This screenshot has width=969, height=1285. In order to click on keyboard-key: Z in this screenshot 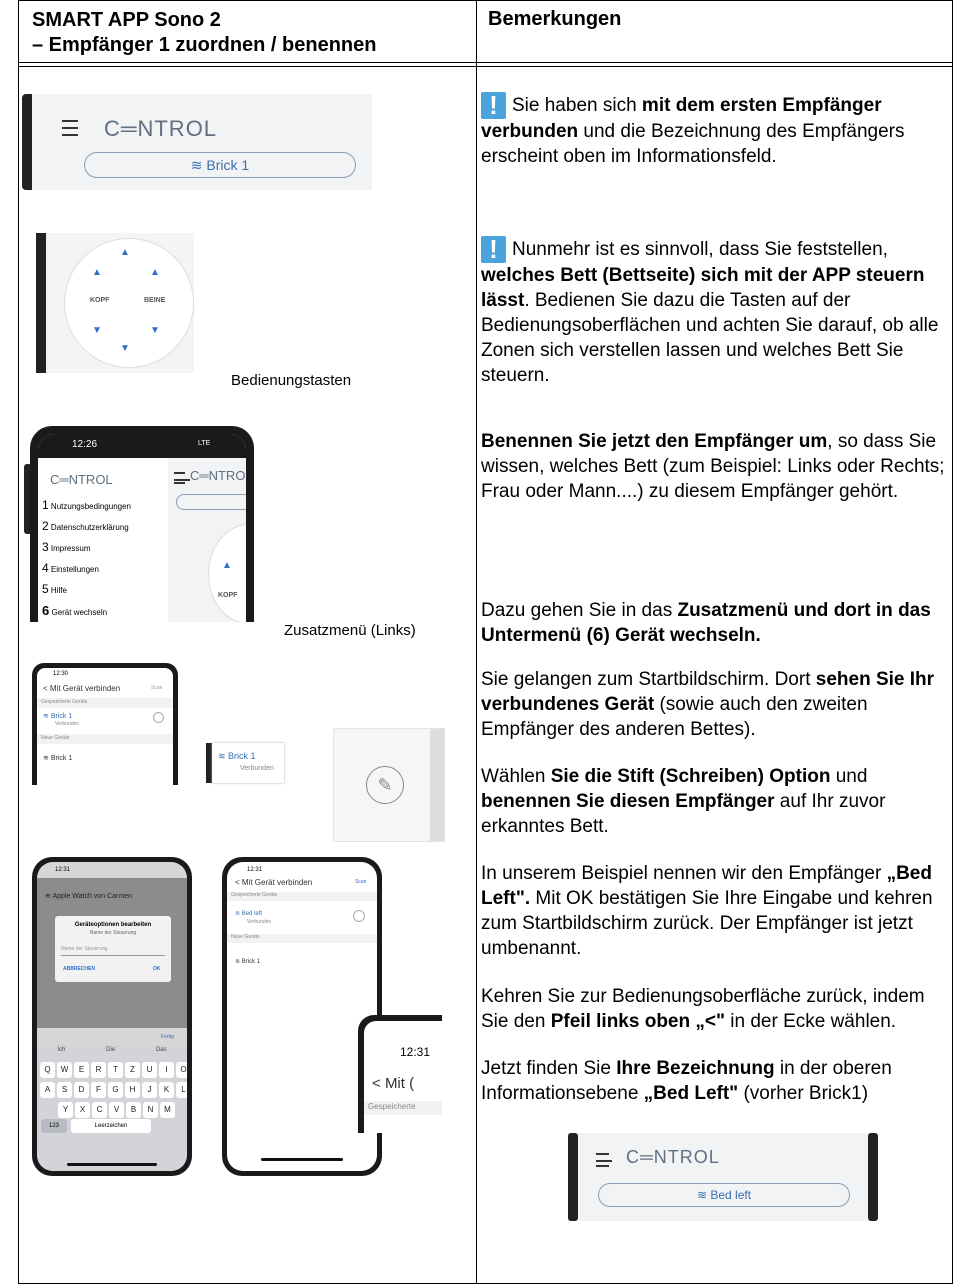, I will do `click(132, 1070)`.